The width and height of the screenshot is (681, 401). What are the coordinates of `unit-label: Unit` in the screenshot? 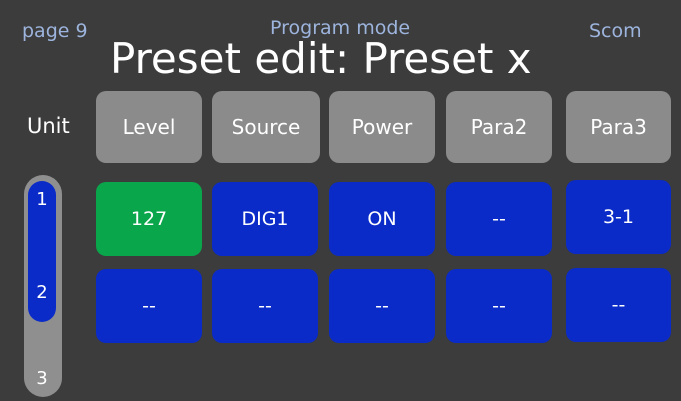 It's located at (48, 126).